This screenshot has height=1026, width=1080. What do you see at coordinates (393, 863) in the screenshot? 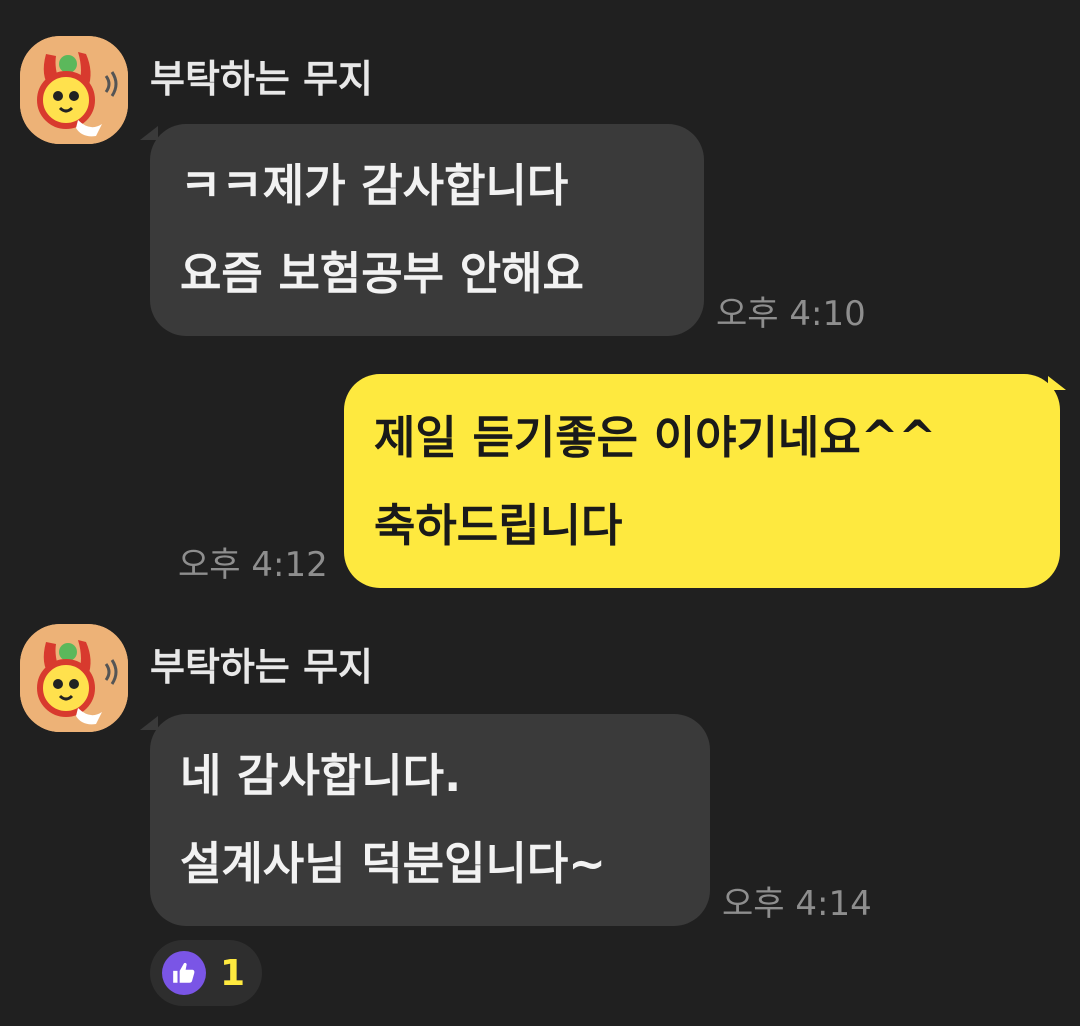
I see `message-text: 설계사님 덕분입니다~` at bounding box center [393, 863].